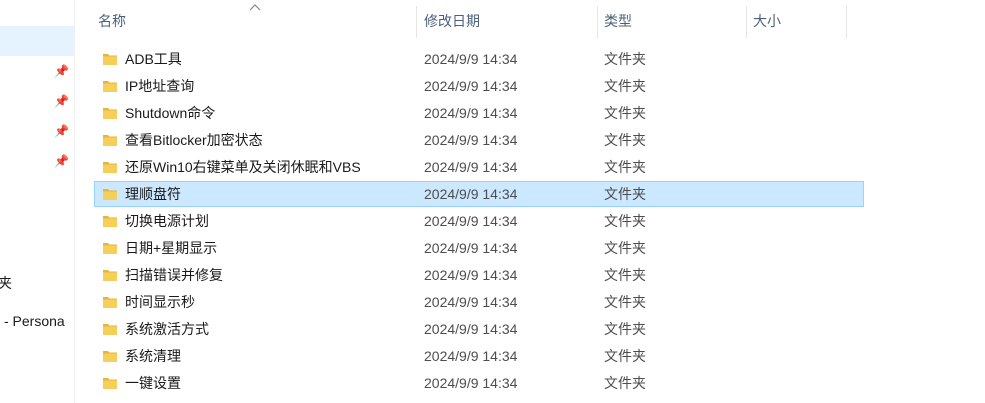 The width and height of the screenshot is (985, 403). What do you see at coordinates (167, 329) in the screenshot?
I see `file-name: 系统激活方式` at bounding box center [167, 329].